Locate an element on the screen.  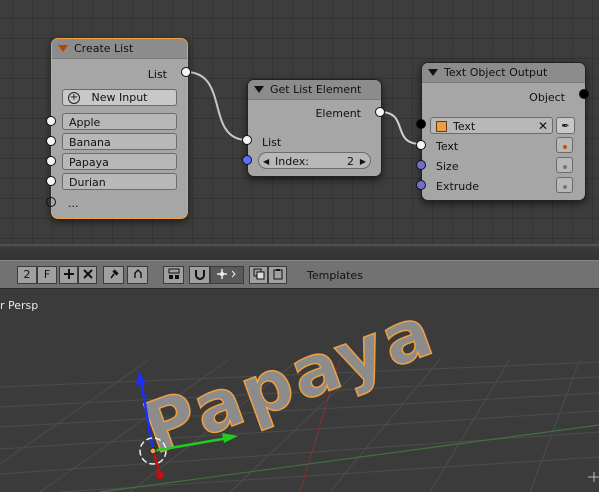
get-element-list-socket is located at coordinates (247, 140).